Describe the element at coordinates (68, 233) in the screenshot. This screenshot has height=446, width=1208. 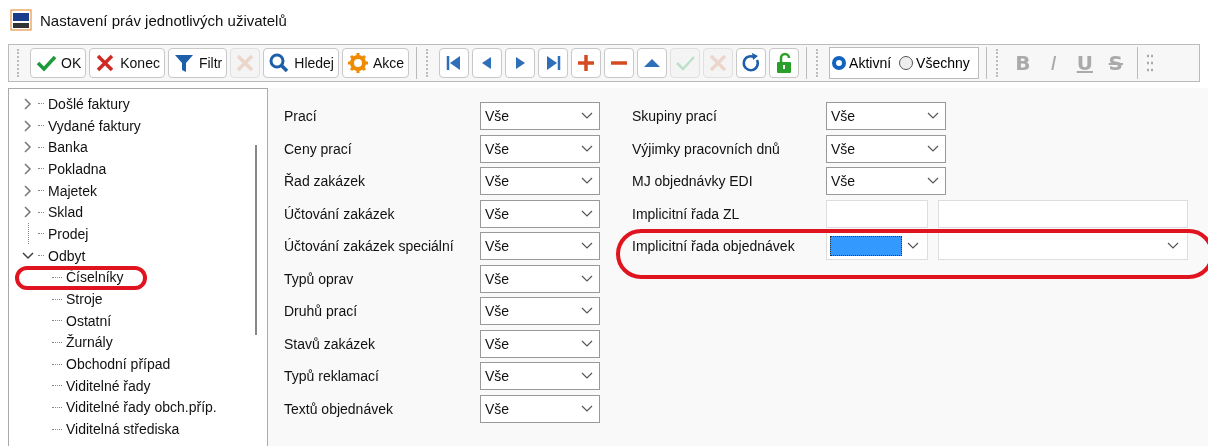
I see `tree-item: Prodej` at that location.